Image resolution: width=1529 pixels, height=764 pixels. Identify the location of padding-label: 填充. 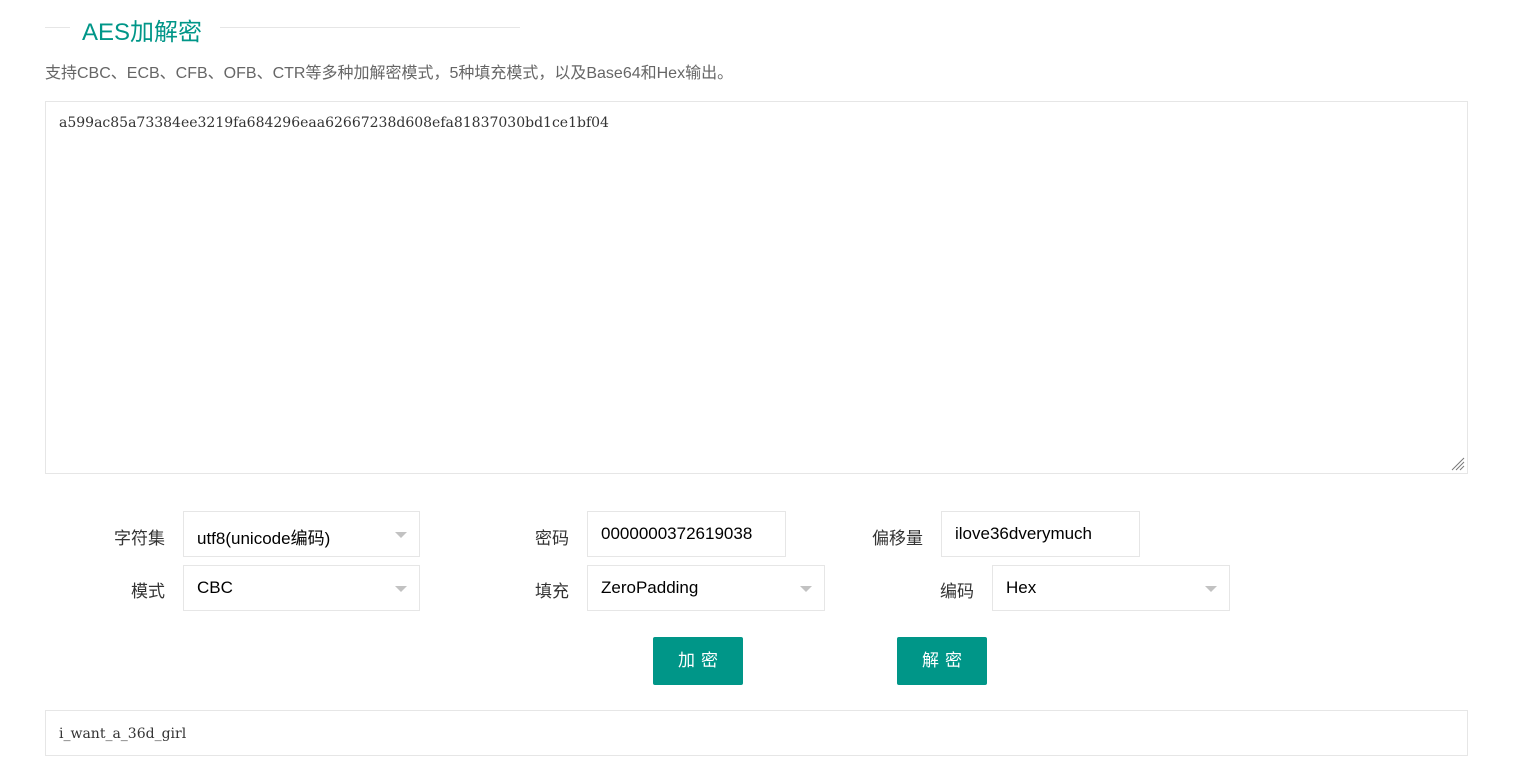
(552, 591).